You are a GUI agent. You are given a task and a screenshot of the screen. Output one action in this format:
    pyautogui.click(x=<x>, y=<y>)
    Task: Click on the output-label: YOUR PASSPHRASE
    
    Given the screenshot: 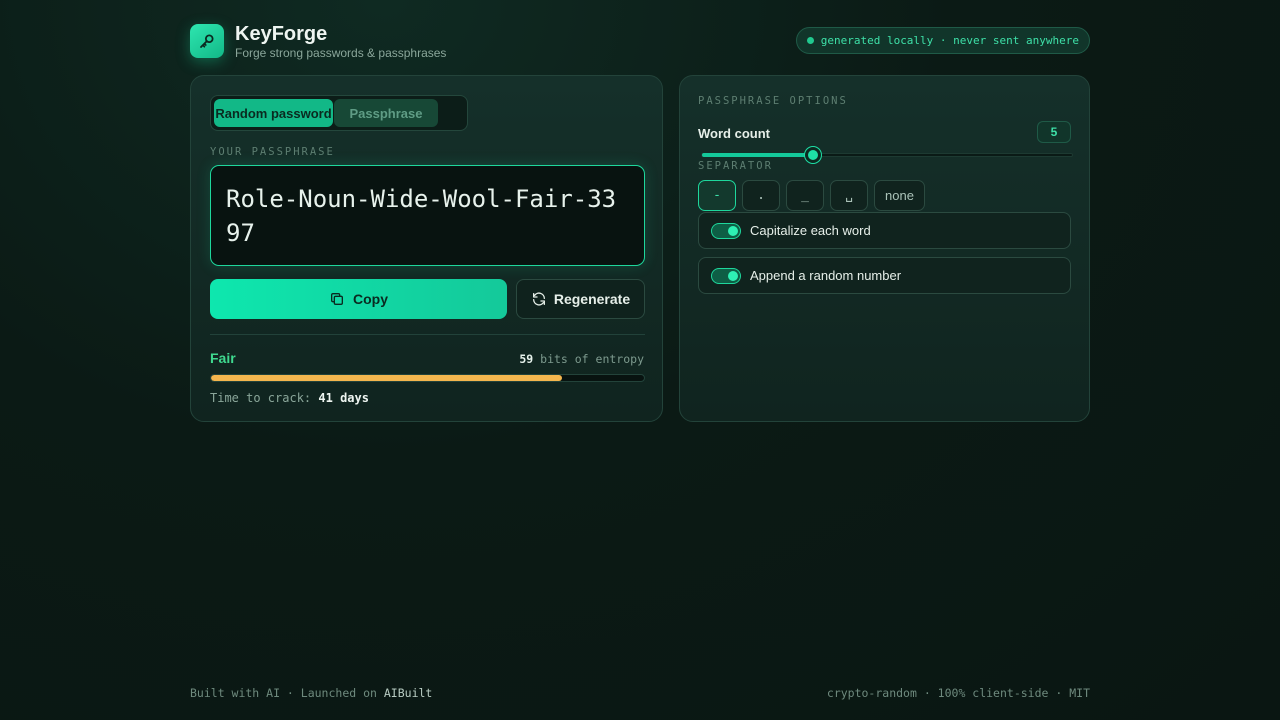 What is the action you would take?
    pyautogui.click(x=272, y=152)
    